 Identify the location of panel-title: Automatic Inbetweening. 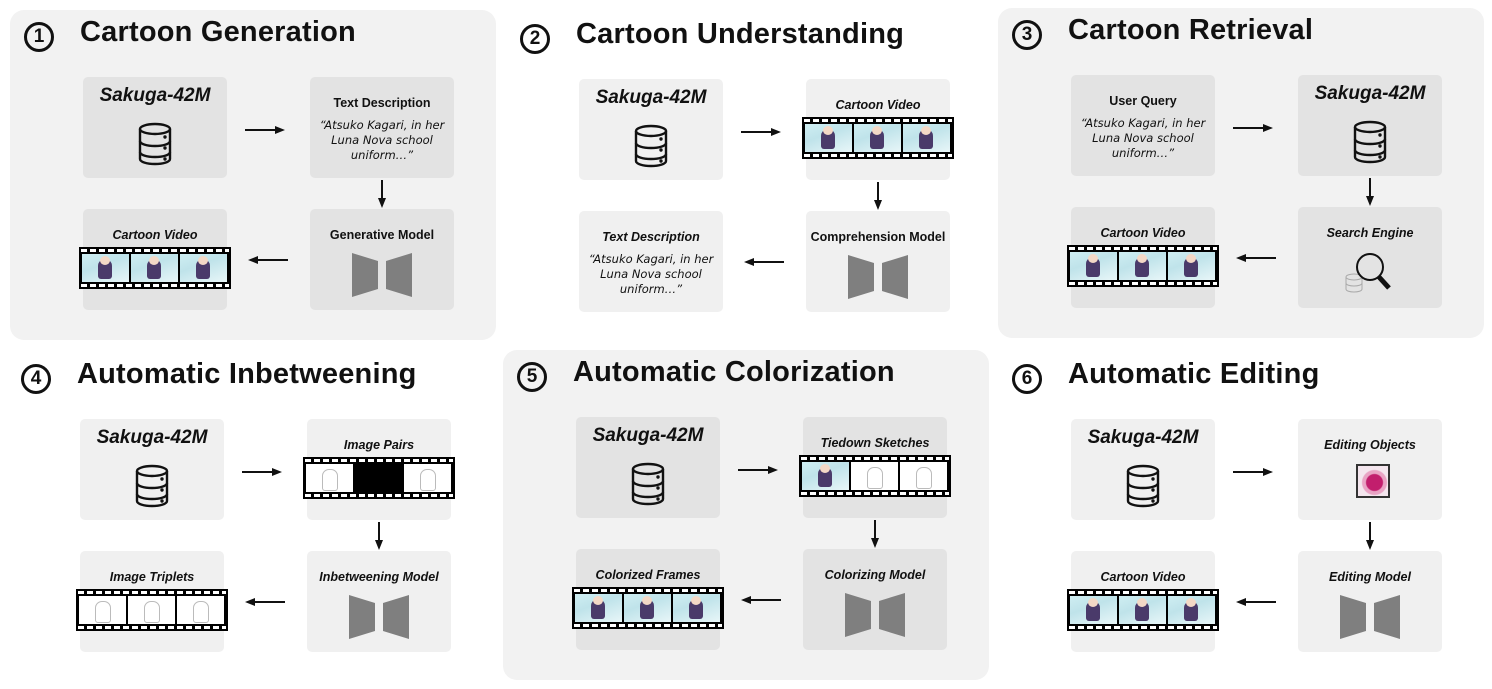
(247, 374).